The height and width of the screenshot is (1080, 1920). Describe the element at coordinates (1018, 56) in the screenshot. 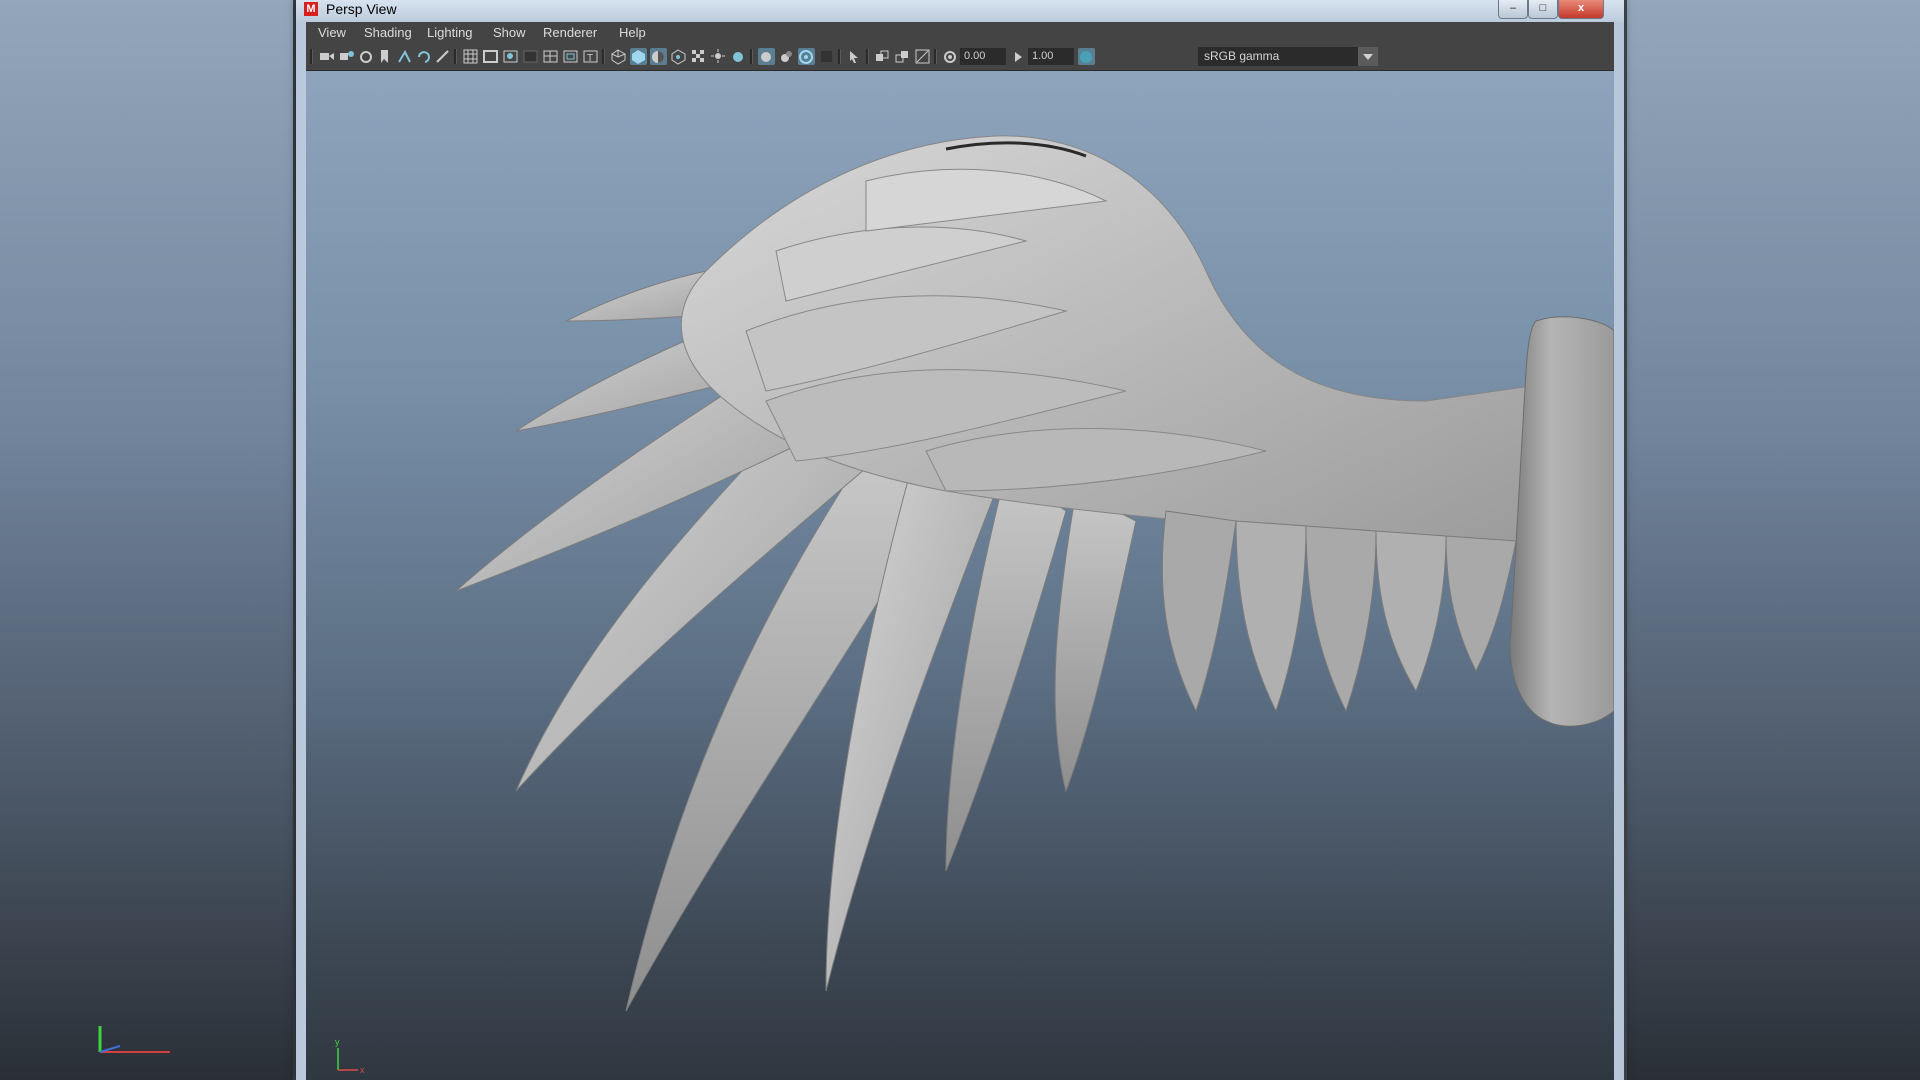

I see `gamma-icon` at that location.